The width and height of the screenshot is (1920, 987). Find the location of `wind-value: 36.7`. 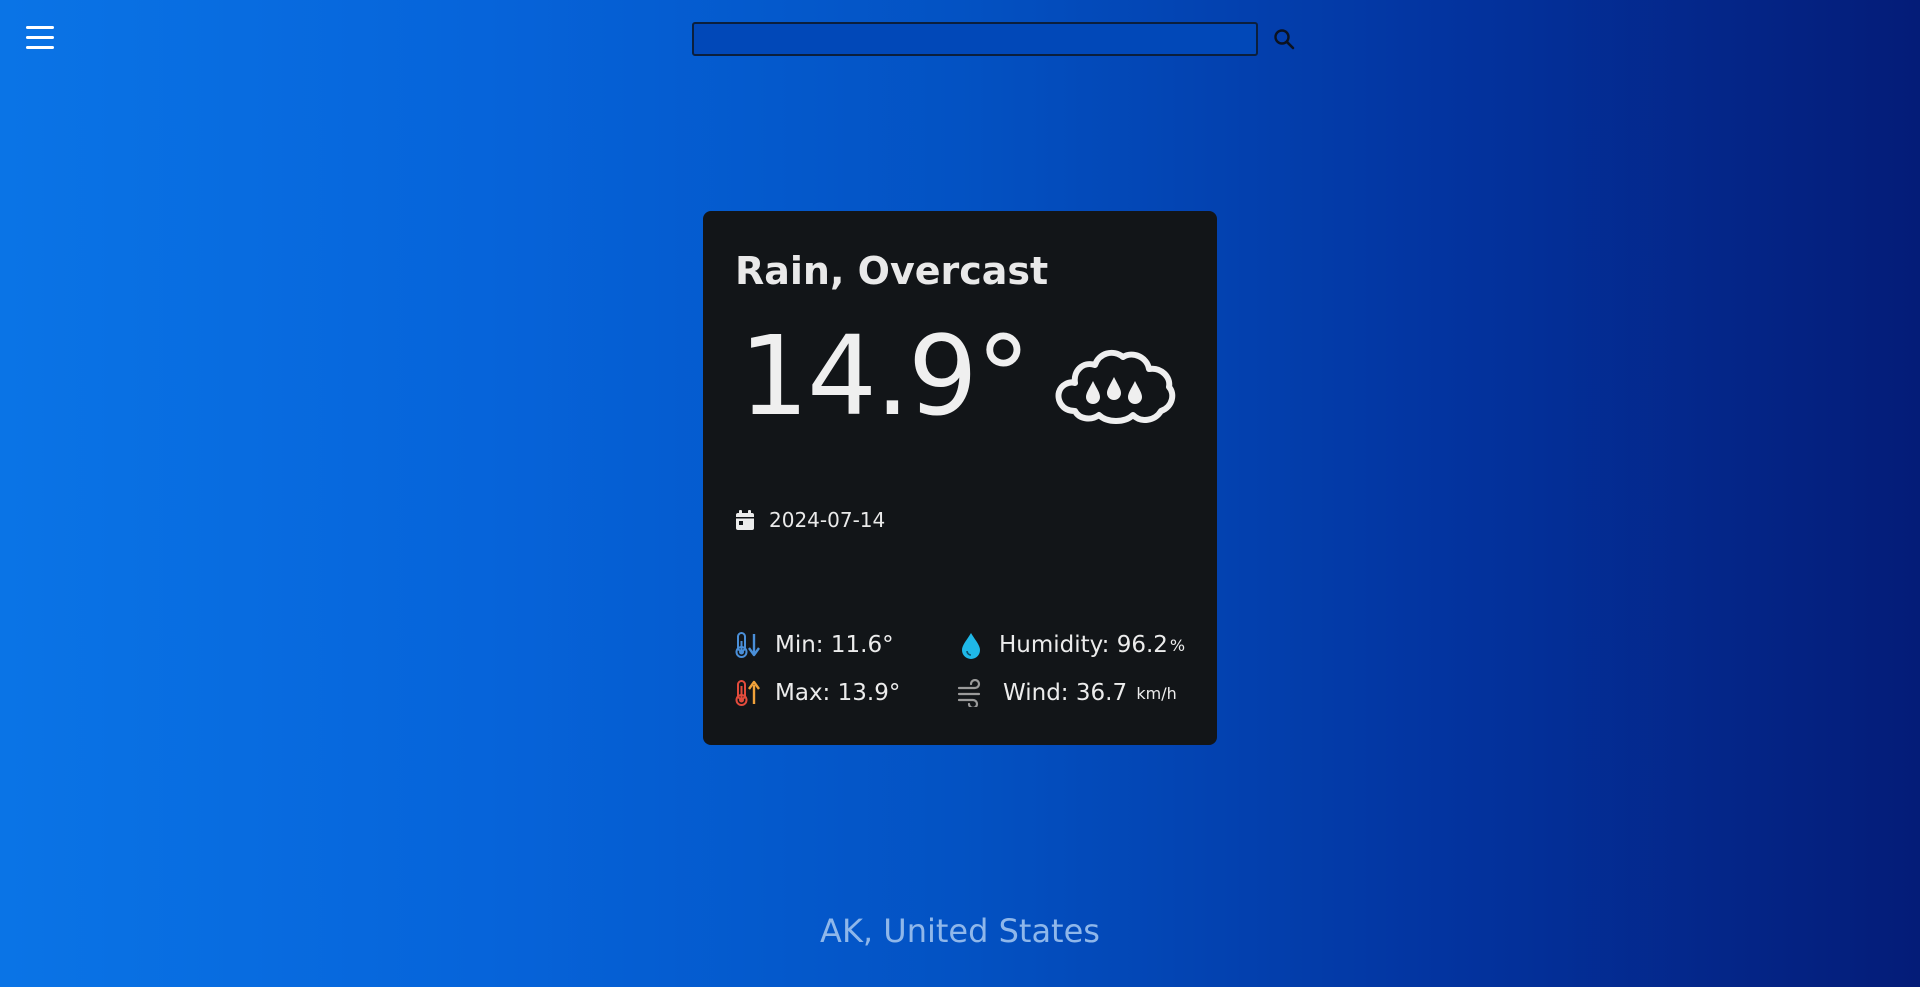

wind-value: 36.7 is located at coordinates (1101, 693).